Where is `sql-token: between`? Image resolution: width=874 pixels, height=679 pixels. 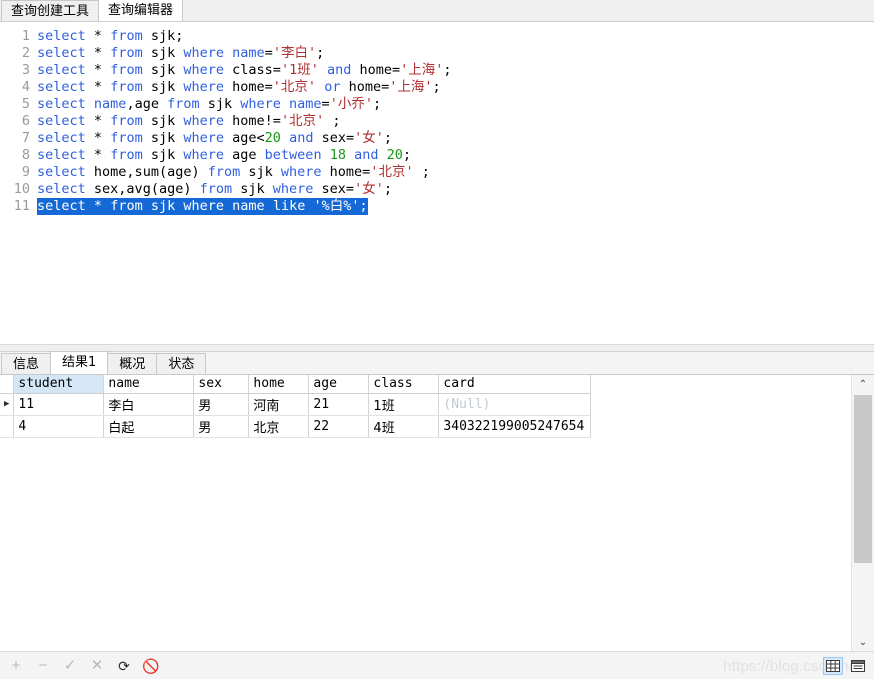
sql-token: between is located at coordinates (293, 155).